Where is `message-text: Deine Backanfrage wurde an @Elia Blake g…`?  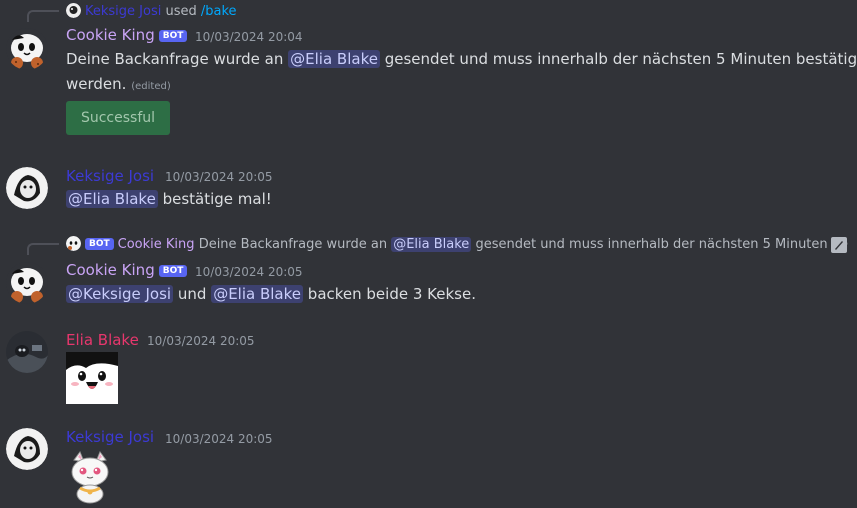 message-text: Deine Backanfrage wurde an @Elia Blake g… is located at coordinates (461, 59).